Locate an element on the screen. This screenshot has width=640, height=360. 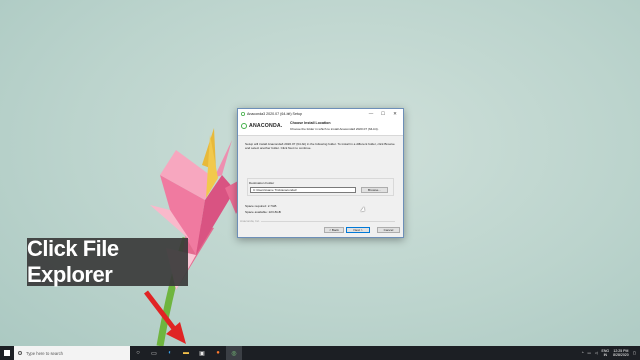
space-available-text: Space available: 223.8GB is located at coordinates (263, 212).